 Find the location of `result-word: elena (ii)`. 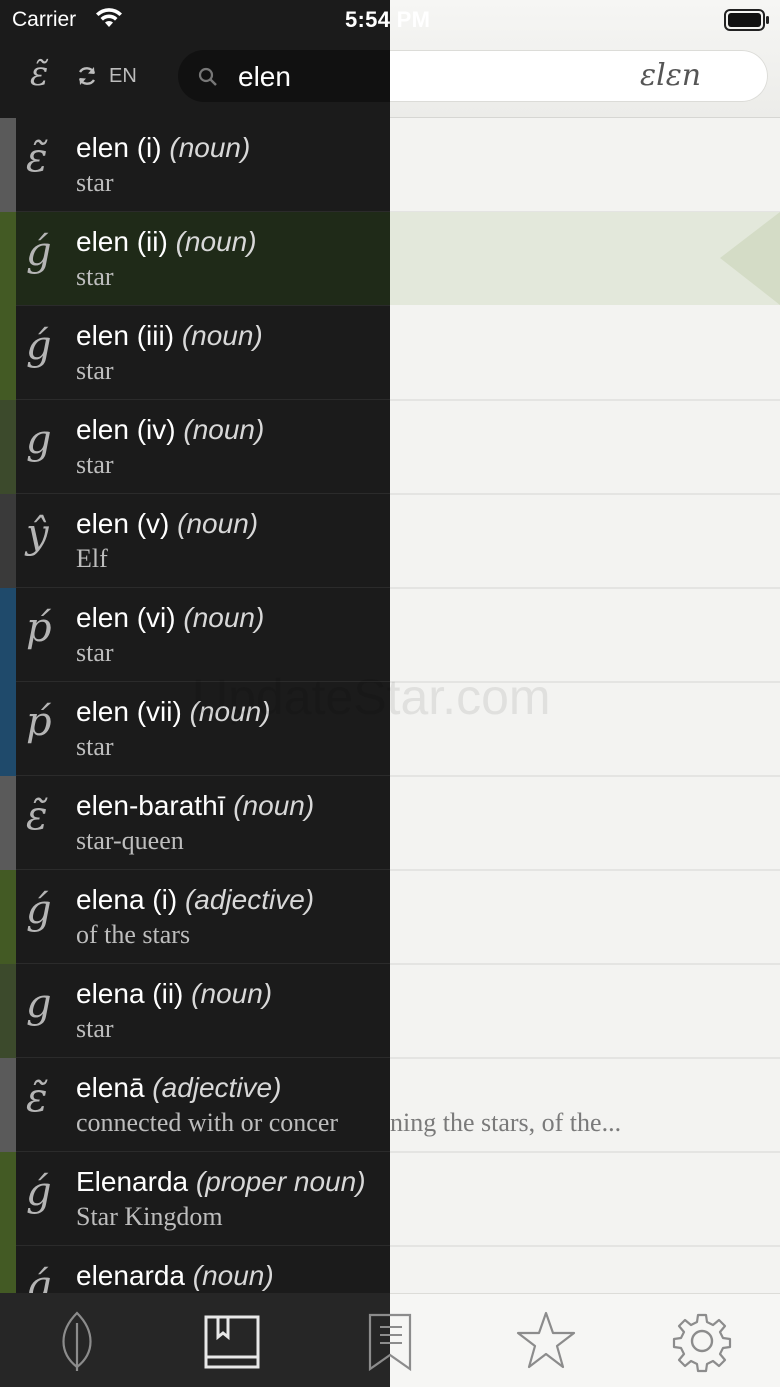

result-word: elena (ii) is located at coordinates (130, 993).